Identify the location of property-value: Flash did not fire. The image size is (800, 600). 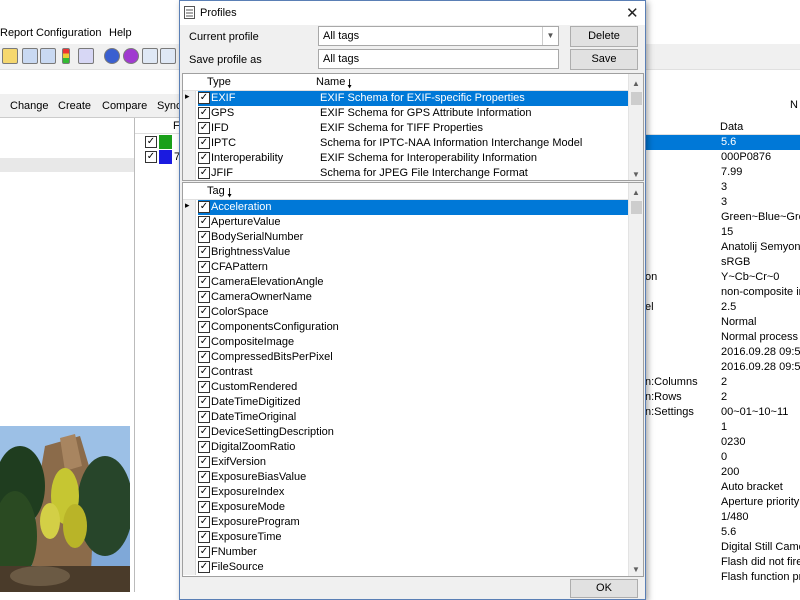
(760, 563).